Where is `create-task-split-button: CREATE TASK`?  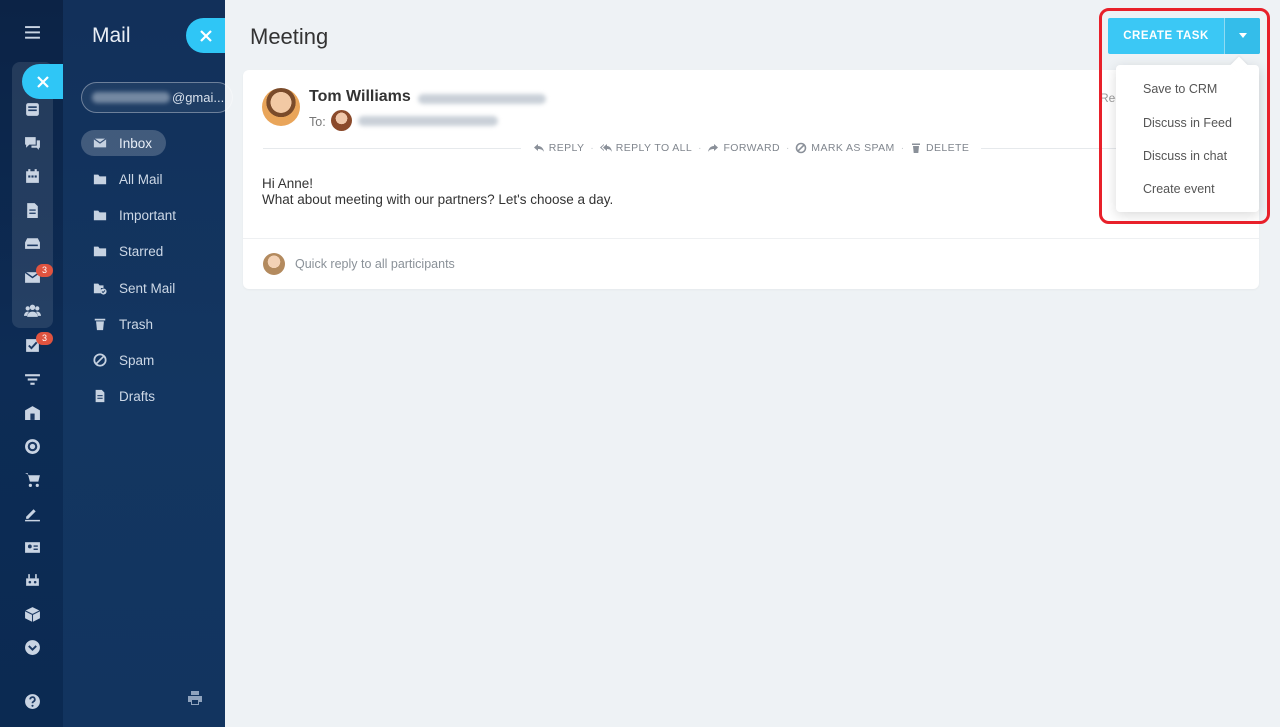
create-task-split-button: CREATE TASK is located at coordinates (1184, 36).